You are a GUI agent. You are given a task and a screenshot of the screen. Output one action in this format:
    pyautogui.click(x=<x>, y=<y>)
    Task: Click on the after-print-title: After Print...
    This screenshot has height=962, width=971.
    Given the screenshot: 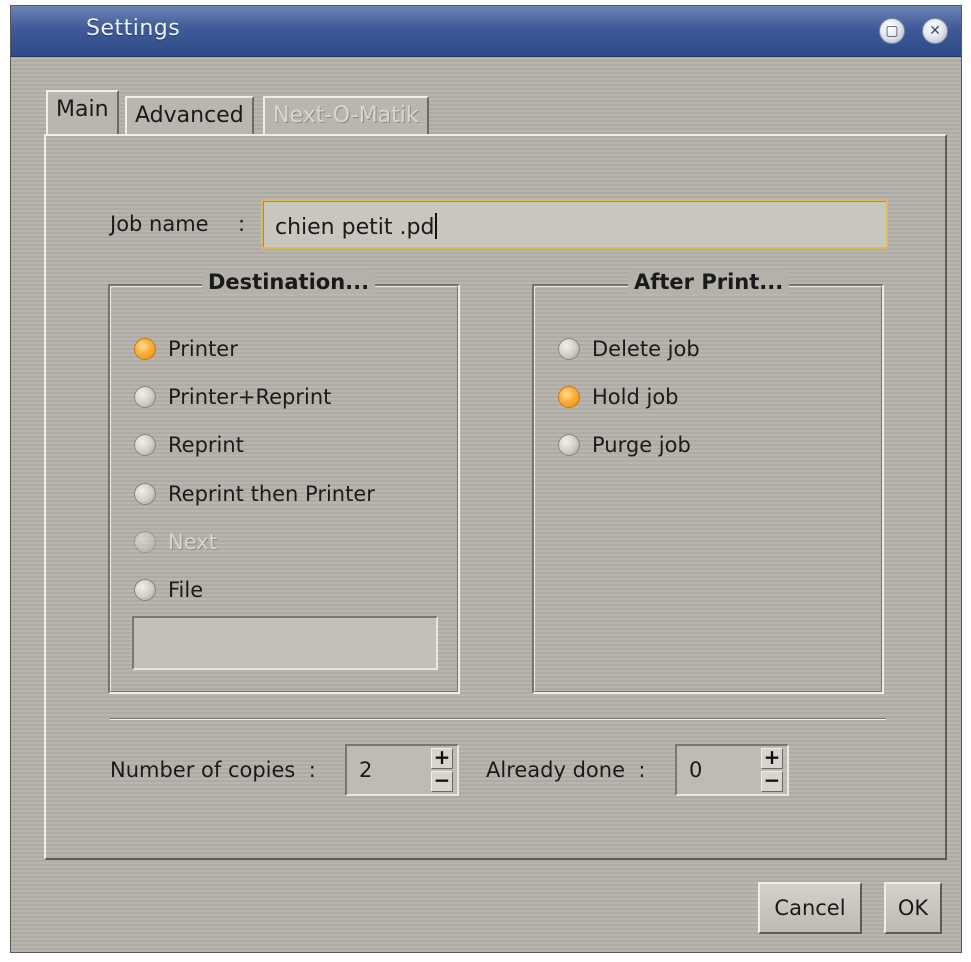 What is the action you would take?
    pyautogui.click(x=709, y=282)
    